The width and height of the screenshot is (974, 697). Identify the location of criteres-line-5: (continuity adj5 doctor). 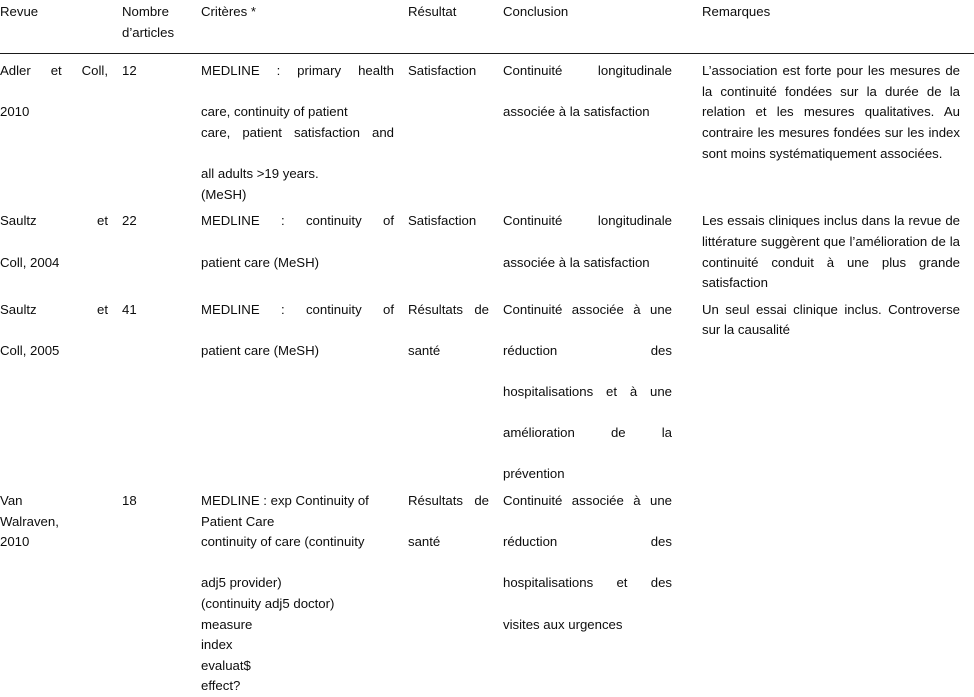
(268, 604).